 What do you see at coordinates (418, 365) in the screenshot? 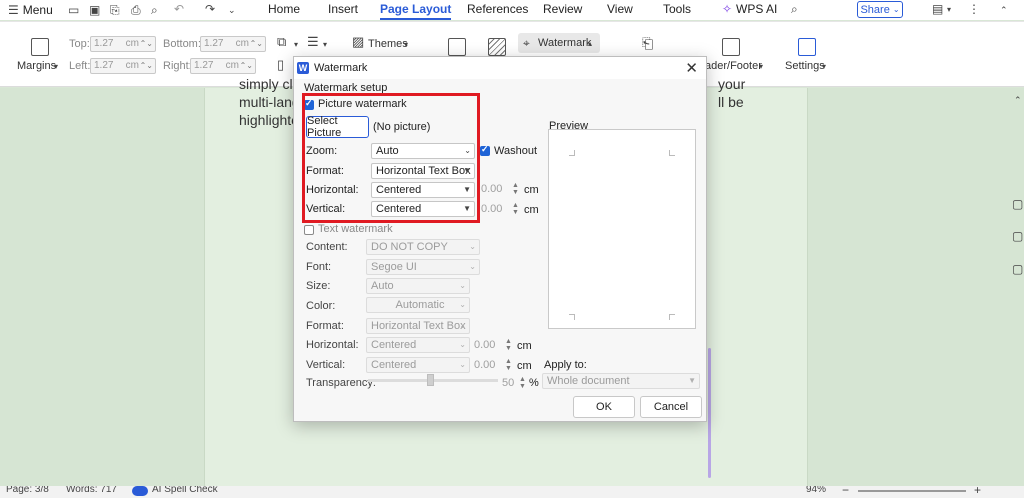
I see `text-vertical-select: Centered ⌄` at bounding box center [418, 365].